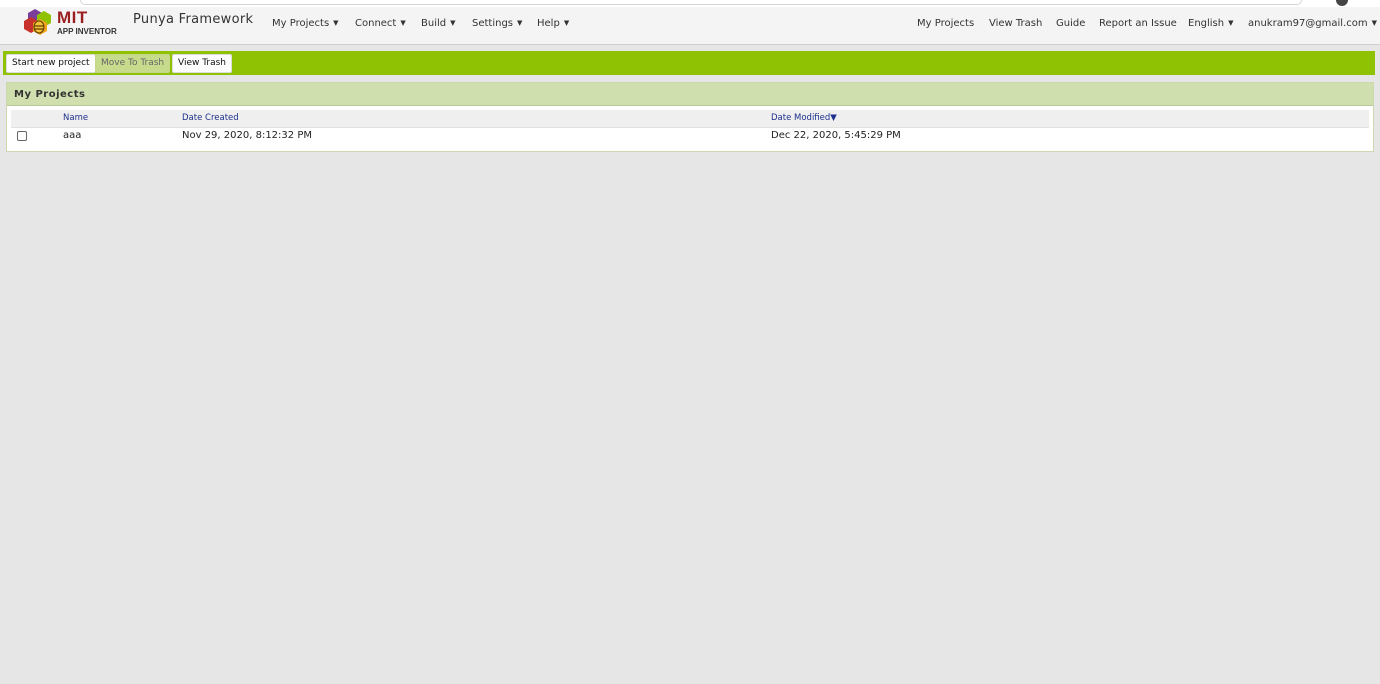 This screenshot has width=1380, height=684. I want to click on menu-my-projects: My Projects ▼, so click(305, 23).